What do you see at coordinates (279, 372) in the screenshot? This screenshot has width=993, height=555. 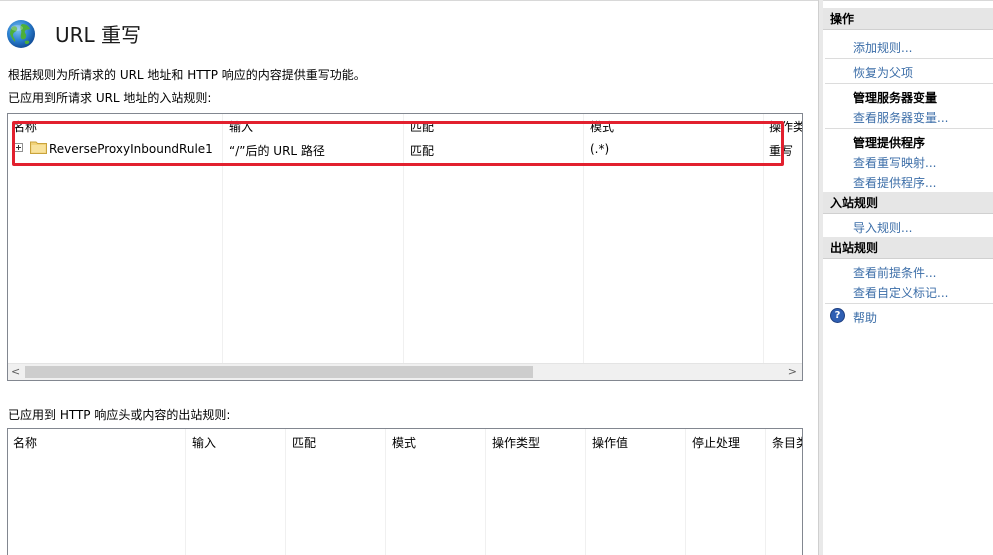 I see `scrollbar-thumb` at bounding box center [279, 372].